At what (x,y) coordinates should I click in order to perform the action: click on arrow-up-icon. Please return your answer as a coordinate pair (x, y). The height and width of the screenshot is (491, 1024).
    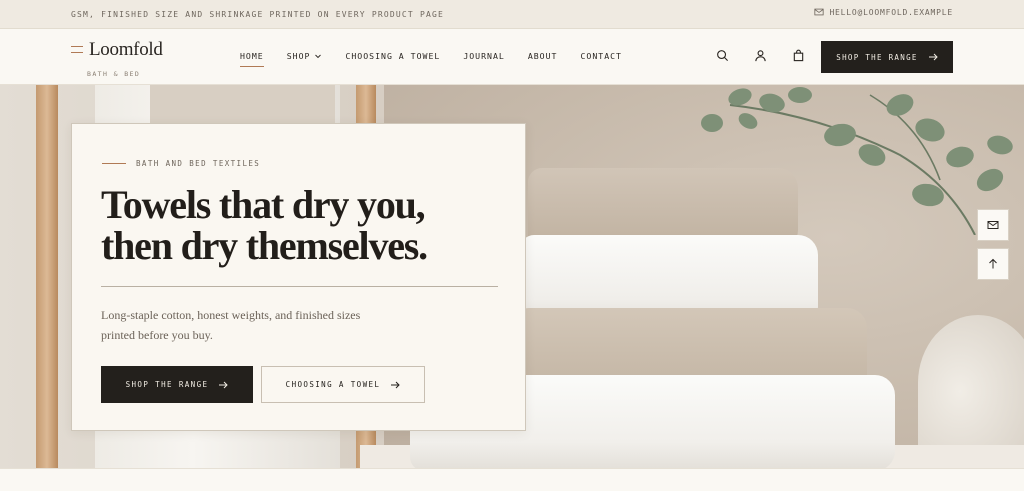
    Looking at the image, I should click on (993, 263).